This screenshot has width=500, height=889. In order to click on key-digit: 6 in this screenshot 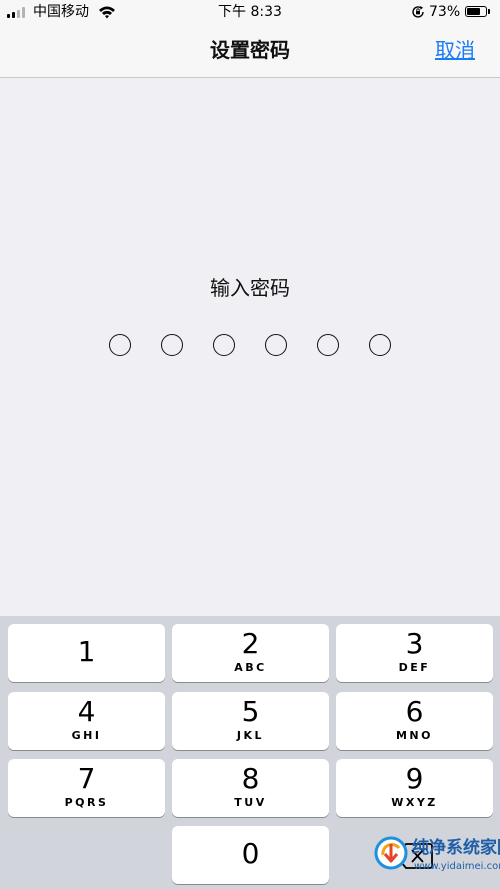, I will do `click(414, 711)`.